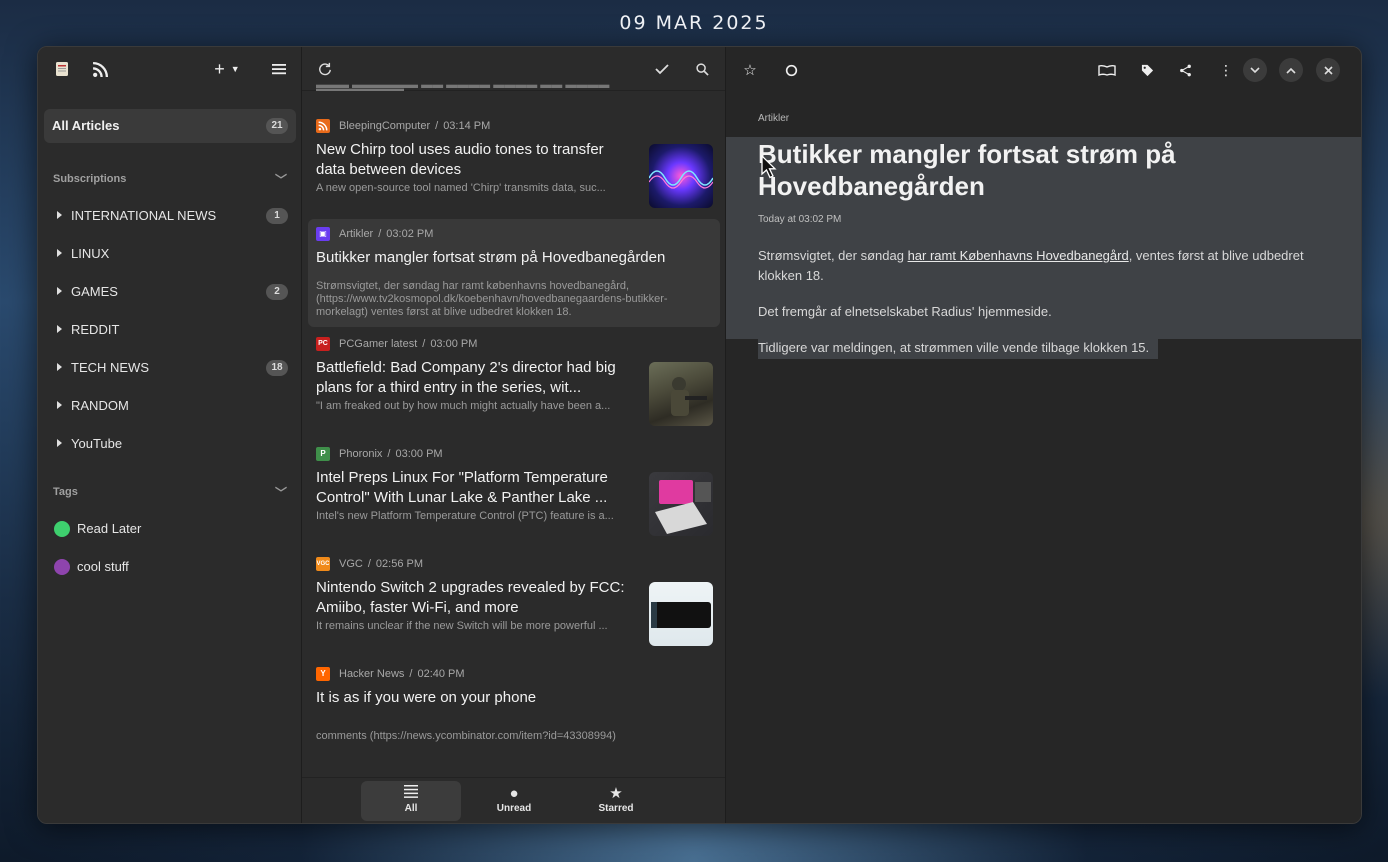  I want to click on feed-favicon-icon: PC, so click(323, 344).